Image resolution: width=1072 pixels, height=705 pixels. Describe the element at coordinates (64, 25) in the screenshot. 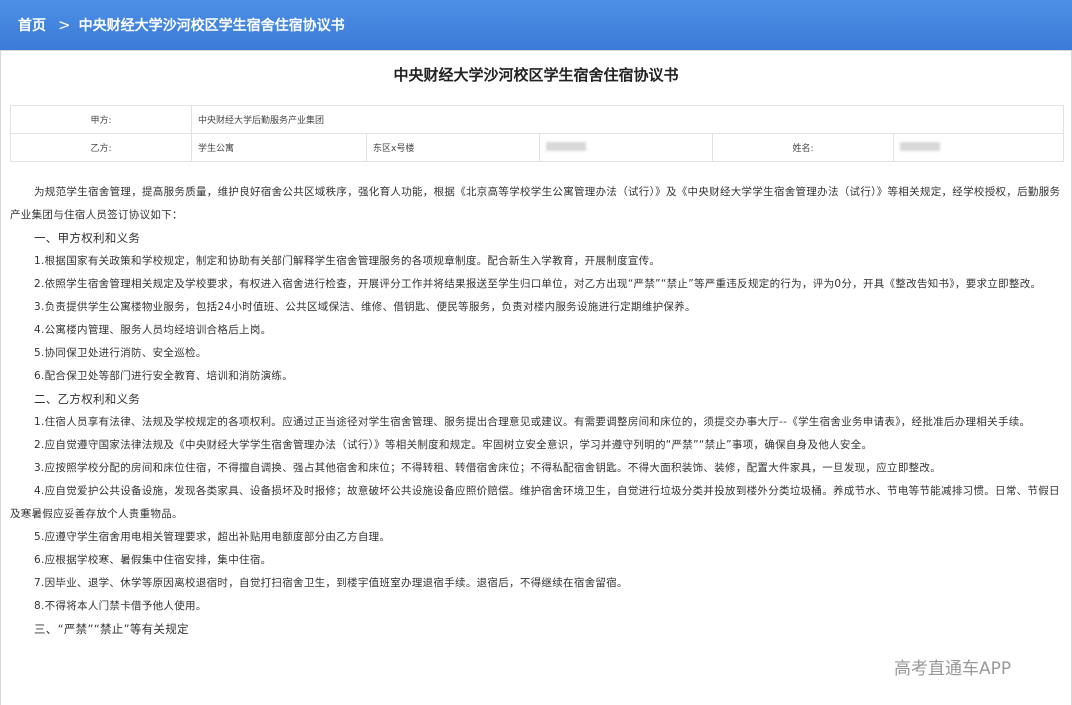

I see `chevron-right-icon: >` at that location.